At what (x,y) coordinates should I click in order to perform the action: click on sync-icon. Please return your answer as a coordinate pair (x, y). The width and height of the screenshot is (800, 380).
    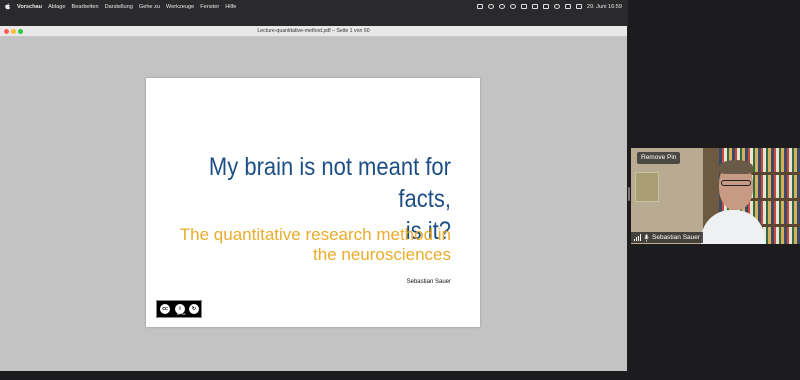
    Looking at the image, I should click on (501, 6).